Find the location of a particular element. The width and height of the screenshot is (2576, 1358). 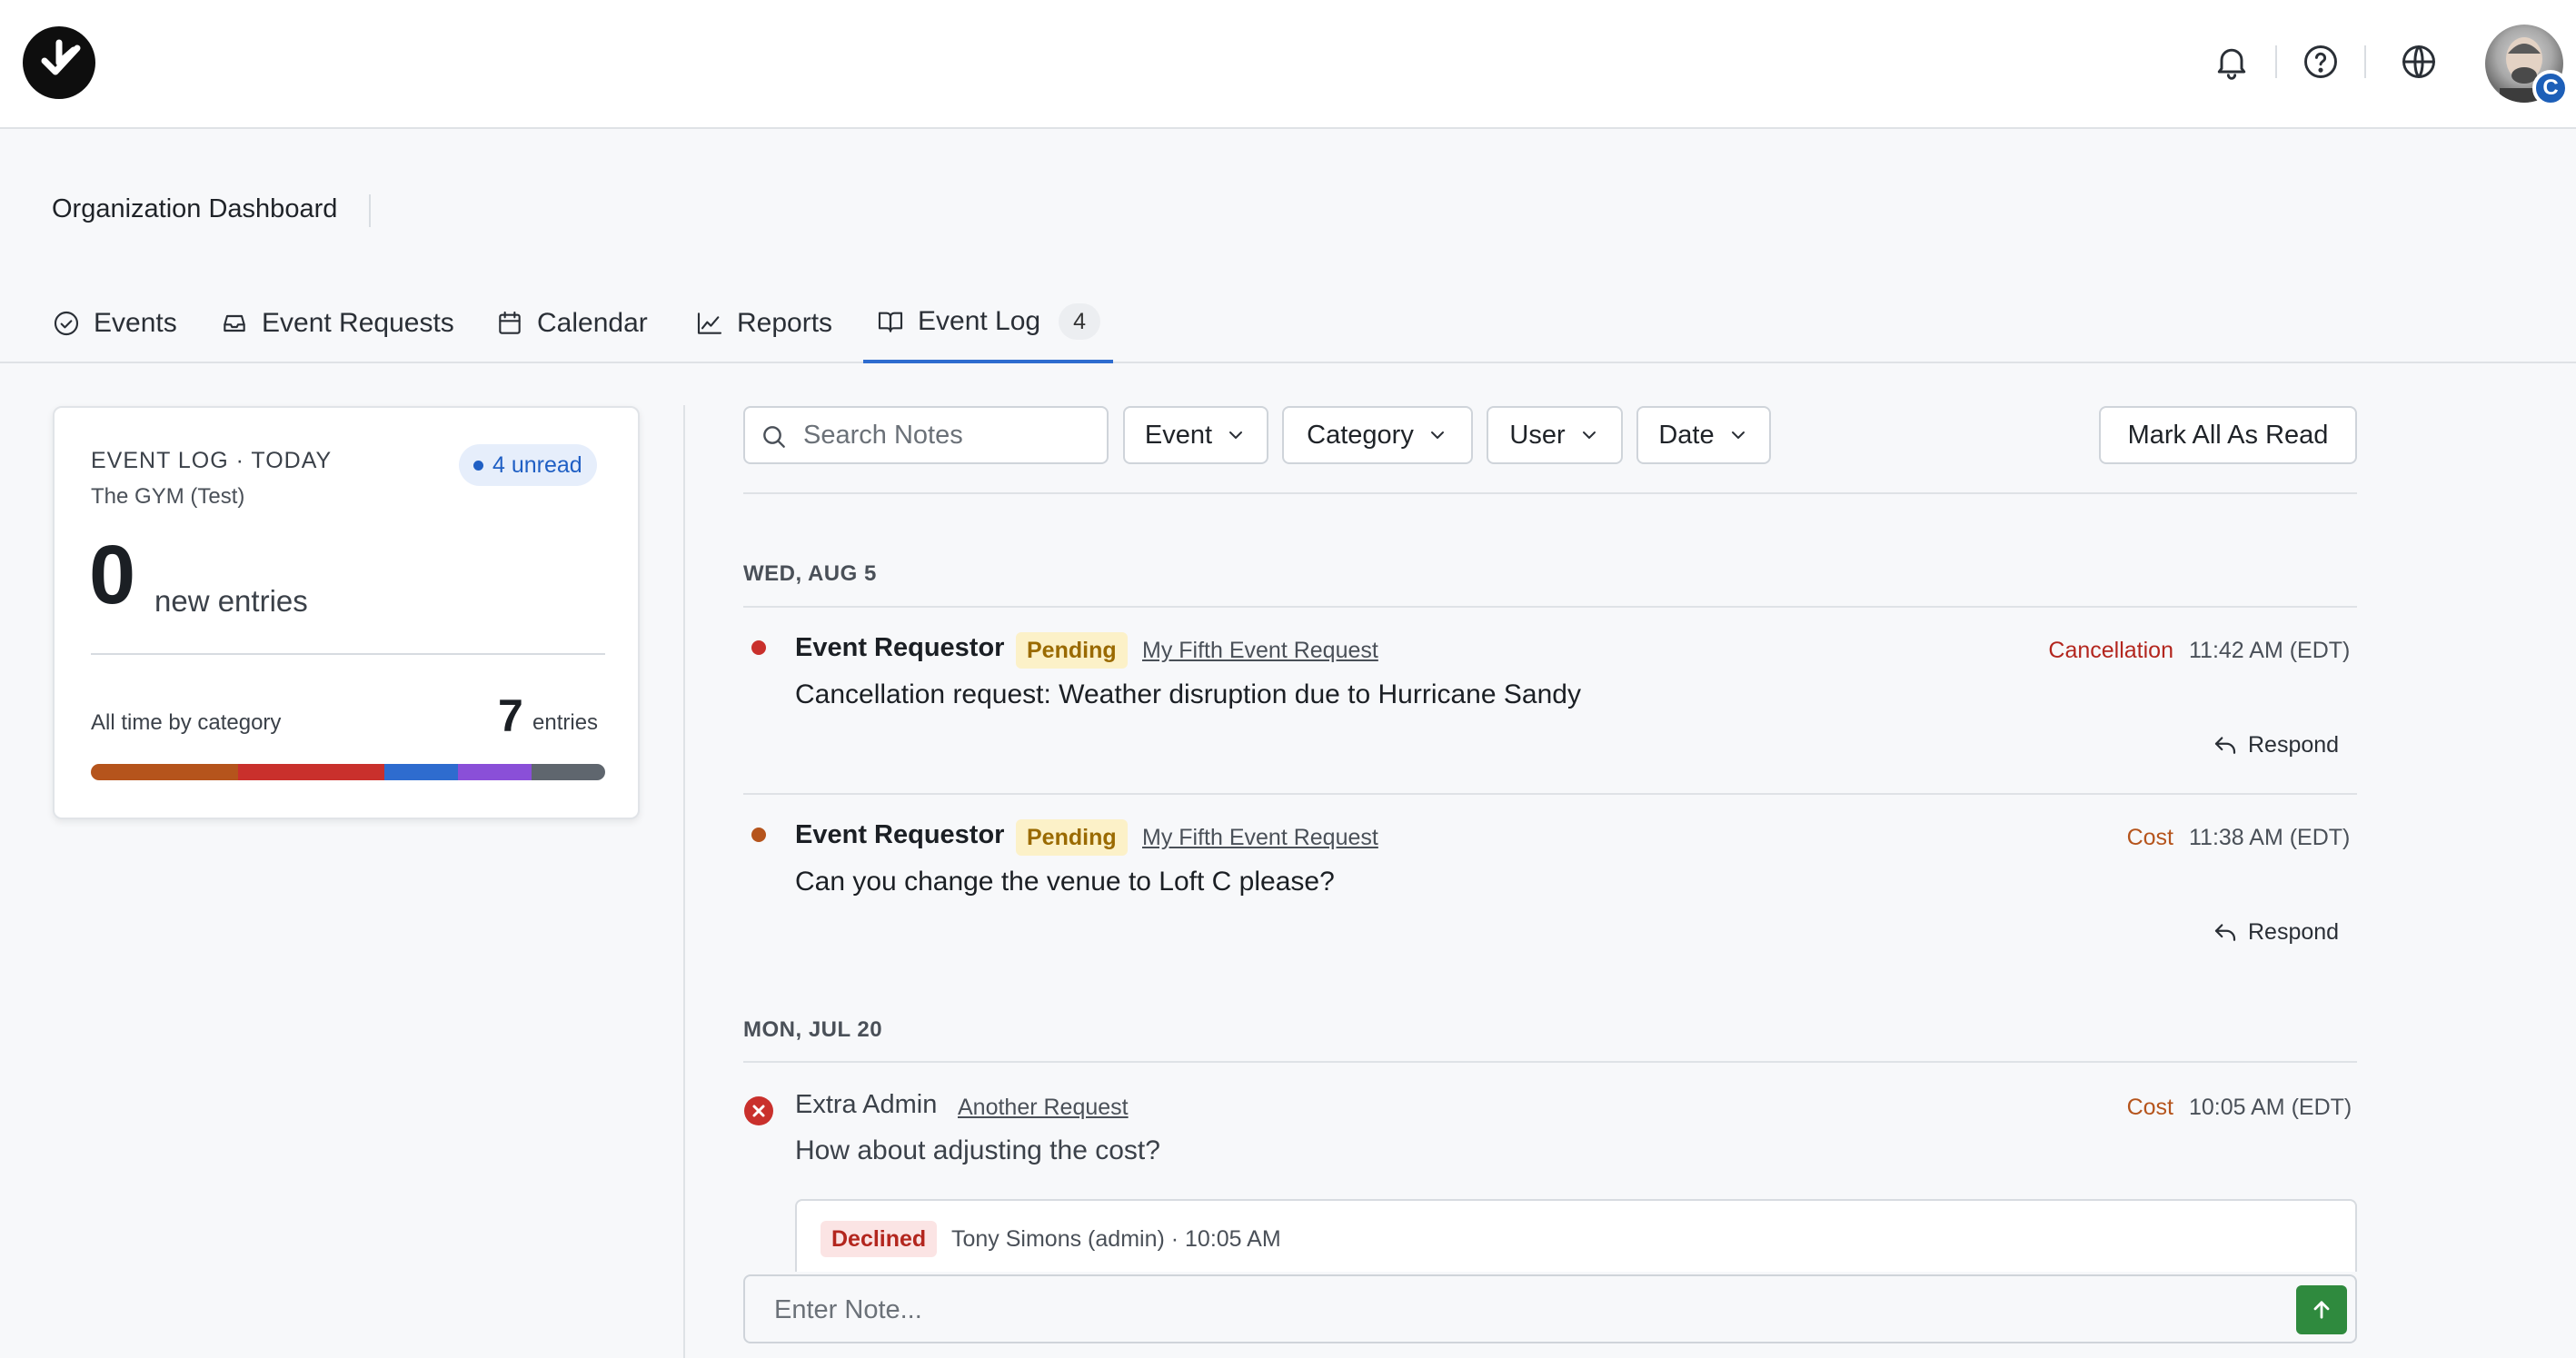

calendar-icon is located at coordinates (510, 322).